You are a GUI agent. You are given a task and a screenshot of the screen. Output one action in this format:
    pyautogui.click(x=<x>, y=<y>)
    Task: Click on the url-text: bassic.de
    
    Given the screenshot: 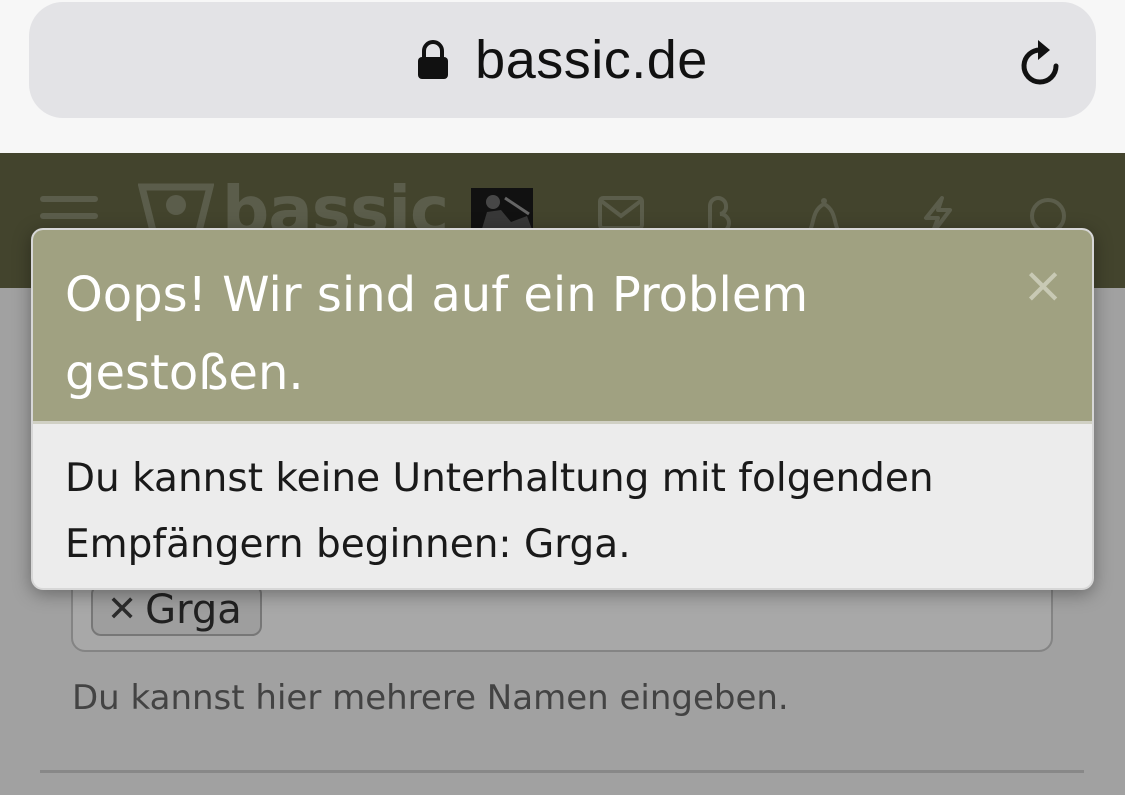 What is the action you would take?
    pyautogui.click(x=591, y=60)
    